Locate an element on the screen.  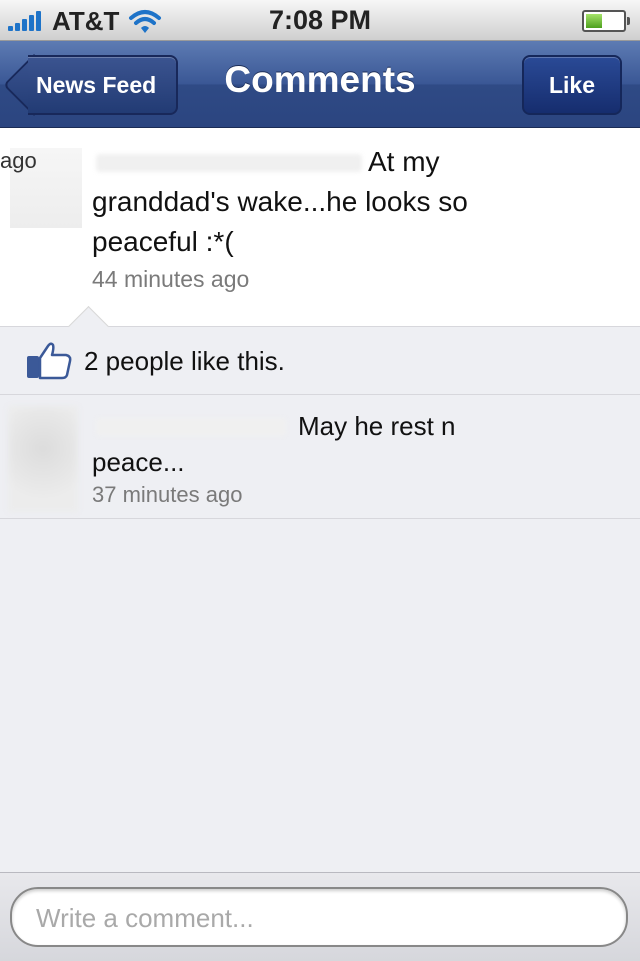
navigation-bar: News Feed Comments Like is located at coordinates (320, 84).